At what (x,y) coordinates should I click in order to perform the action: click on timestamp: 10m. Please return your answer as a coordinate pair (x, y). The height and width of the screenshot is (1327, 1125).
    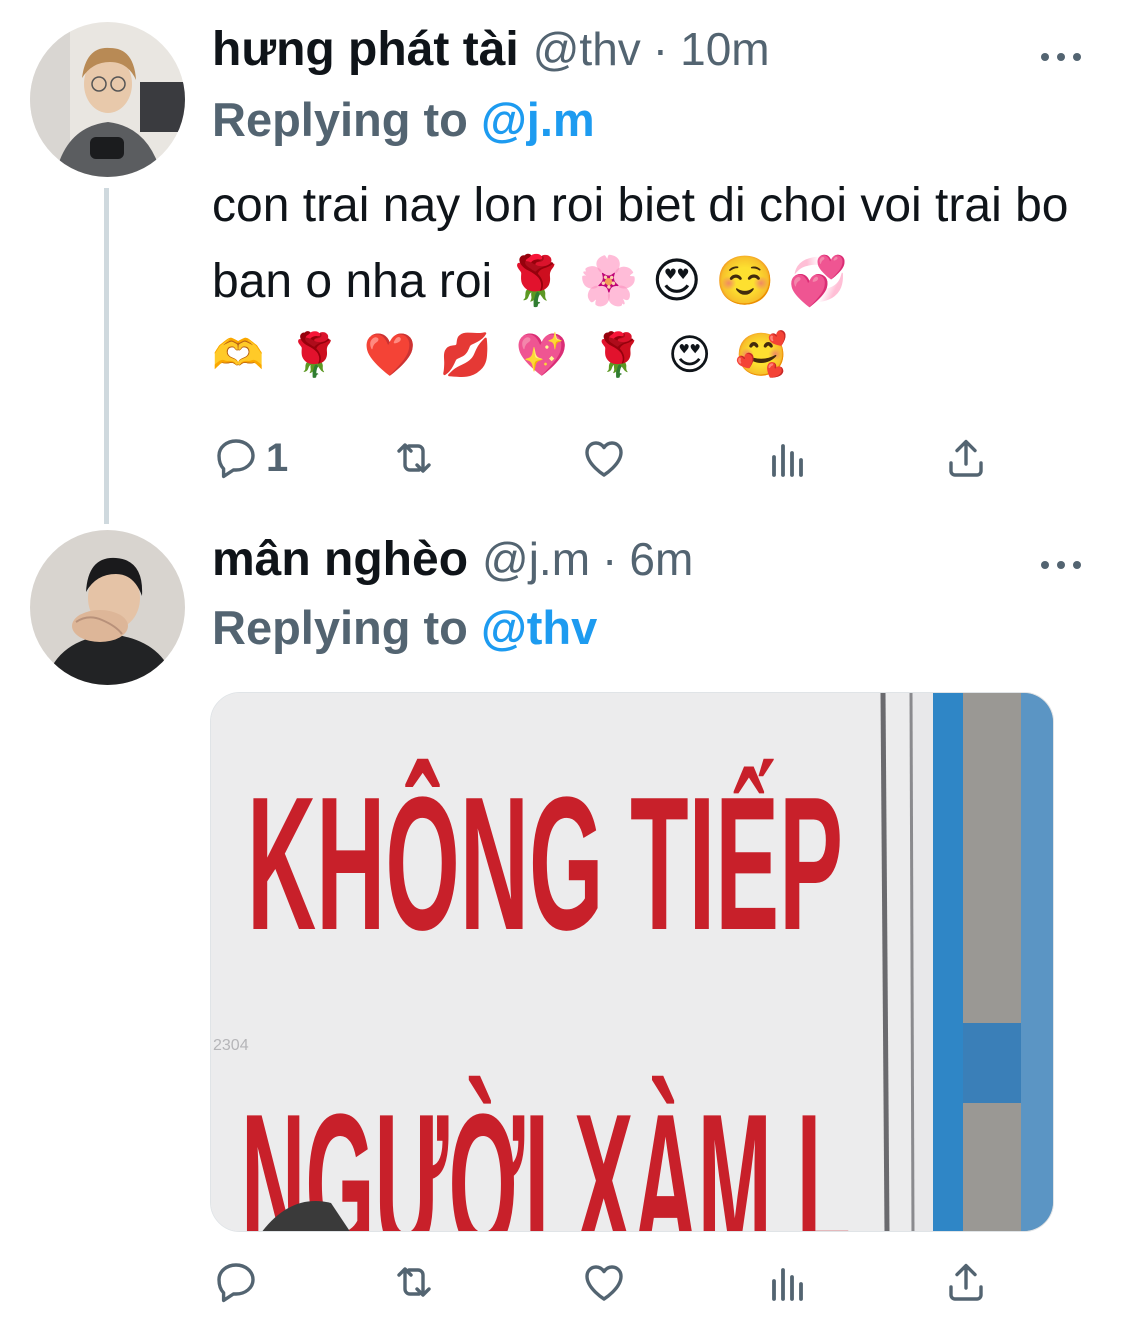
    Looking at the image, I should click on (724, 49).